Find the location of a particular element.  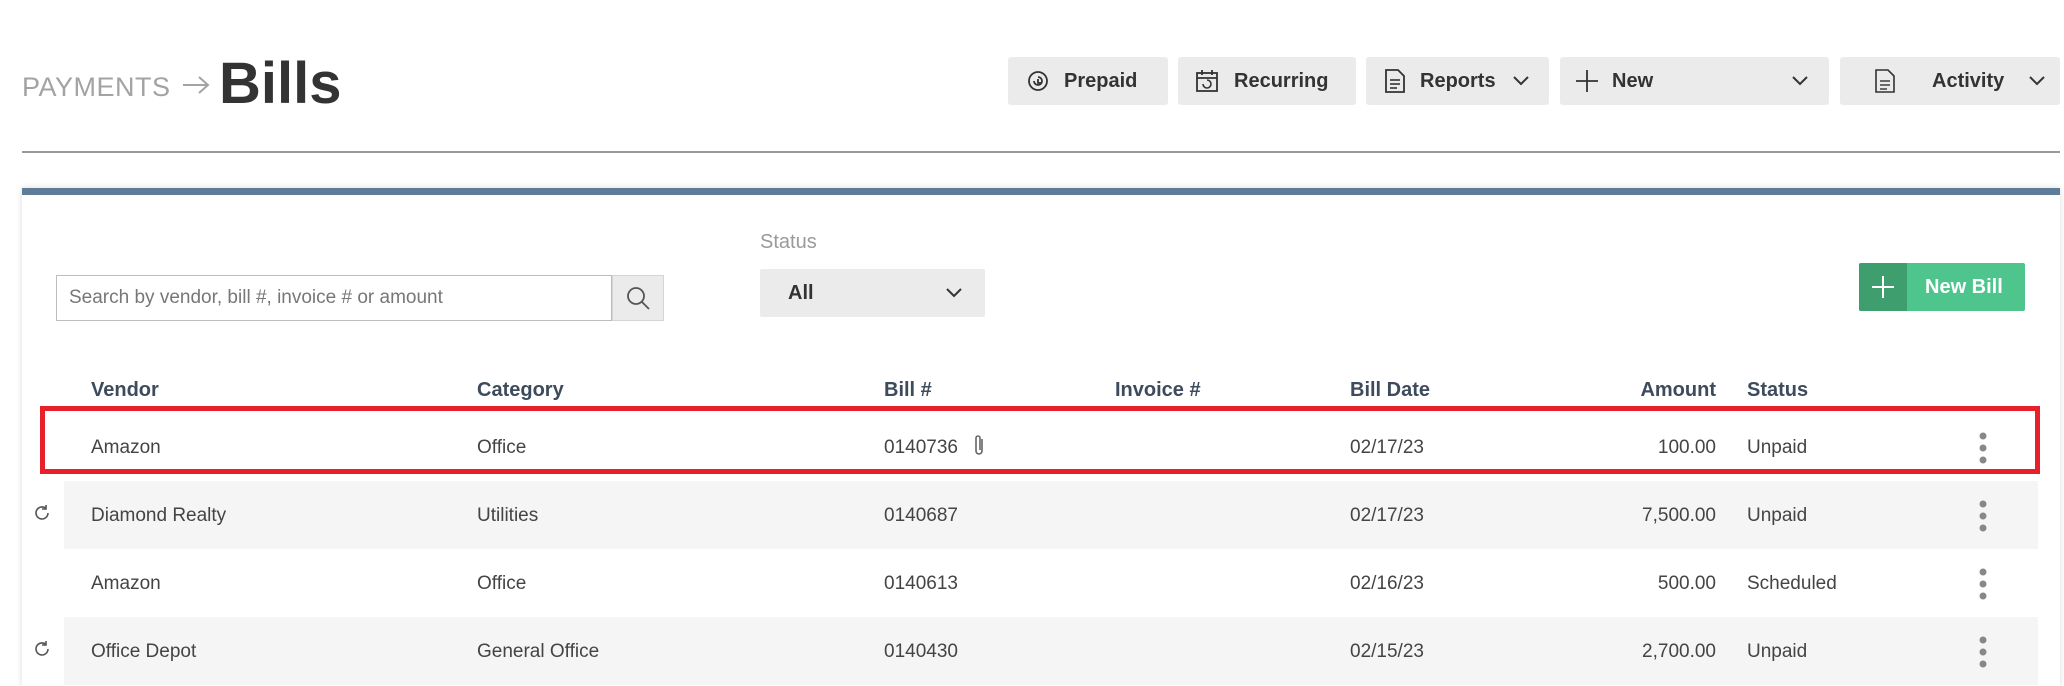

activity-label: Activity is located at coordinates (1968, 80).